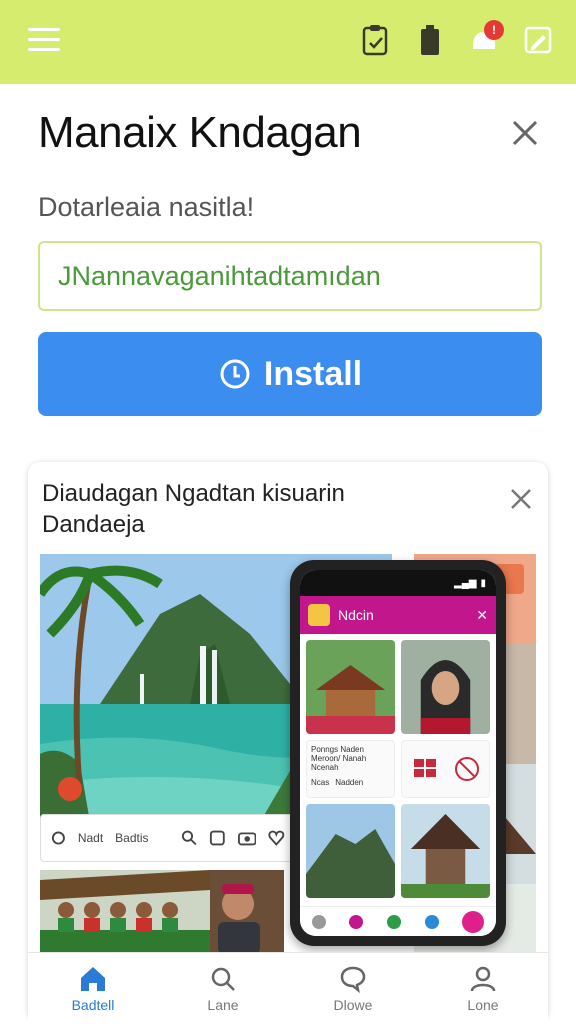  What do you see at coordinates (168, 838) in the screenshot?
I see `photo-action-strip: Nadt Badtis` at bounding box center [168, 838].